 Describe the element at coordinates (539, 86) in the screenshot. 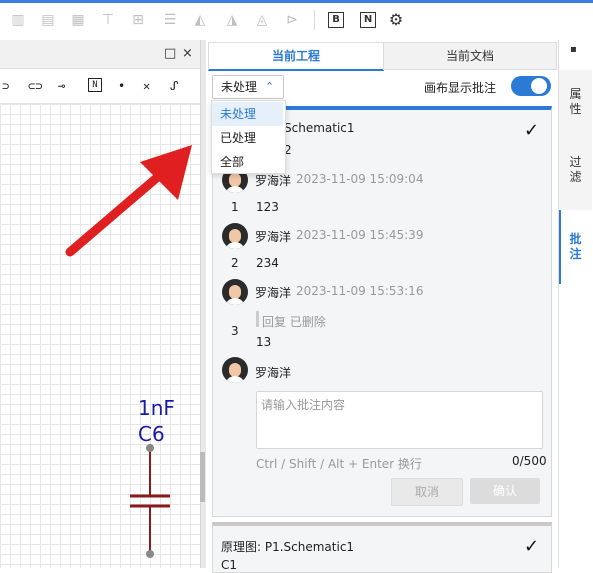

I see `toggle-knob` at that location.